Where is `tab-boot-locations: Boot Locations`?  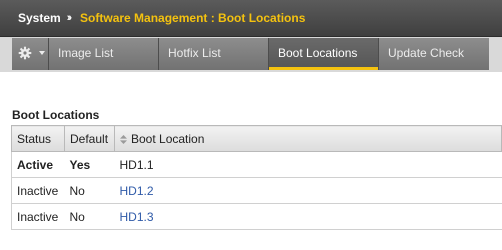
tab-boot-locations: Boot Locations is located at coordinates (324, 54).